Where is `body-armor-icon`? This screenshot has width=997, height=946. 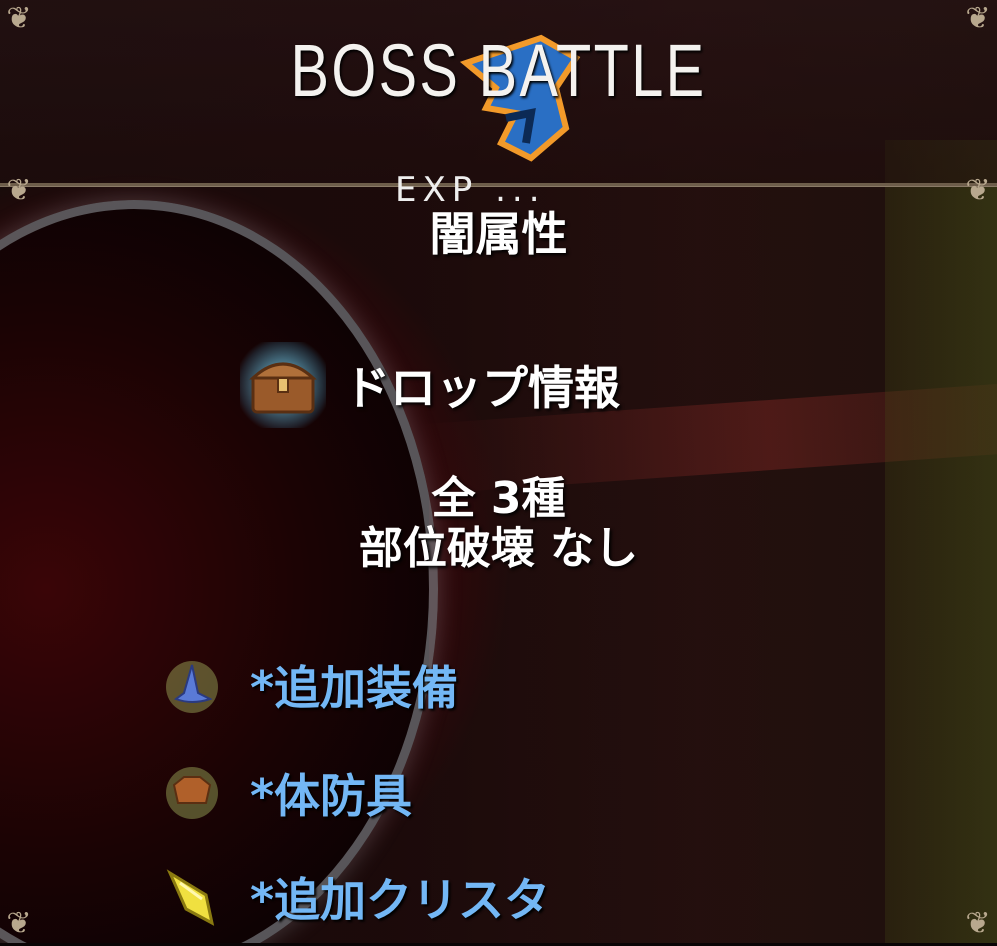
body-armor-icon is located at coordinates (192, 793).